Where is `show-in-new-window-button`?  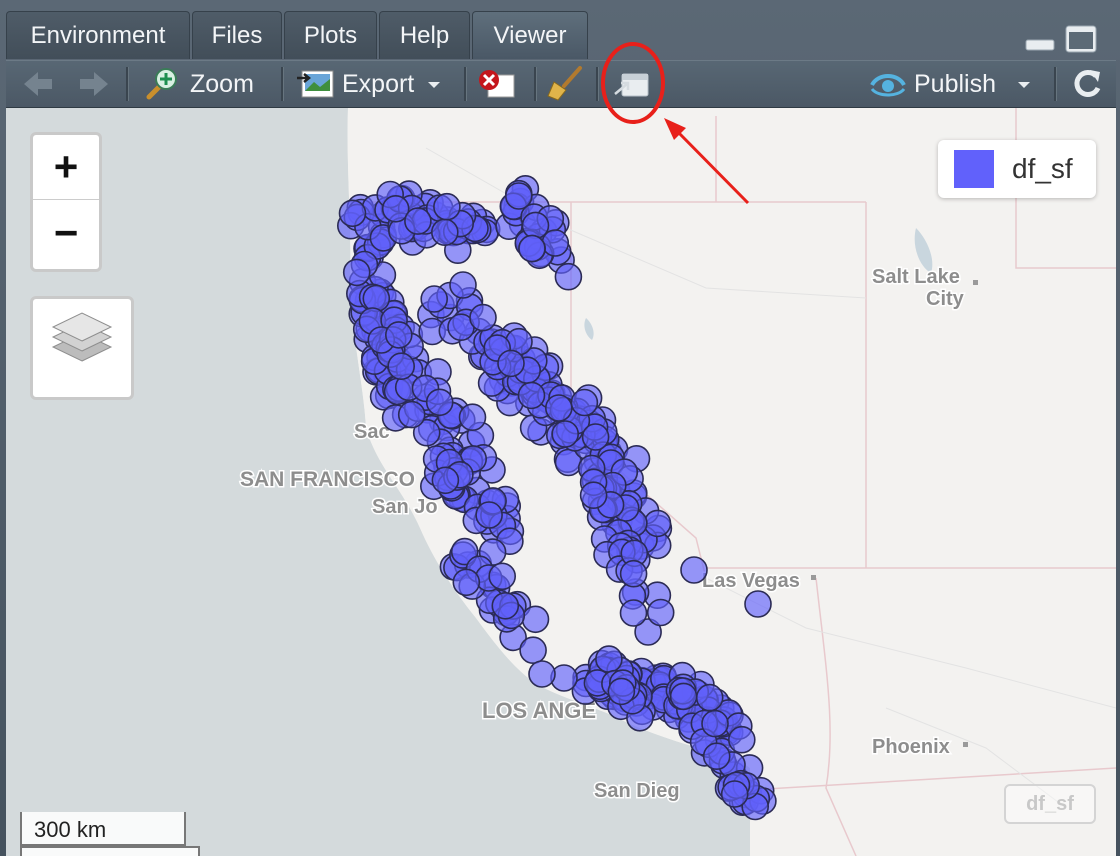
show-in-new-window-button is located at coordinates (632, 84).